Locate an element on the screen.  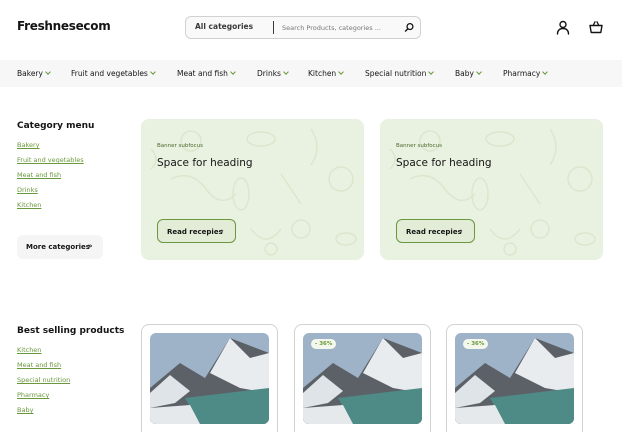
basket-icon is located at coordinates (596, 27).